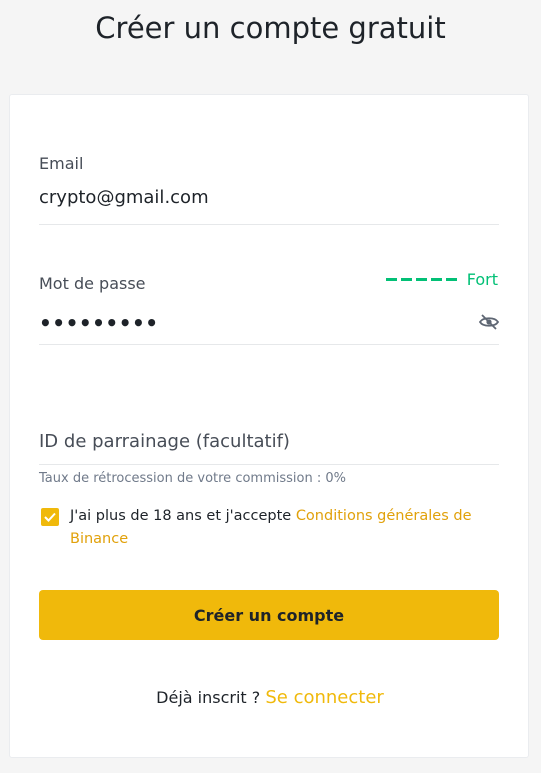 The width and height of the screenshot is (541, 773). What do you see at coordinates (92, 283) in the screenshot?
I see `password-label: Mot de passe` at bounding box center [92, 283].